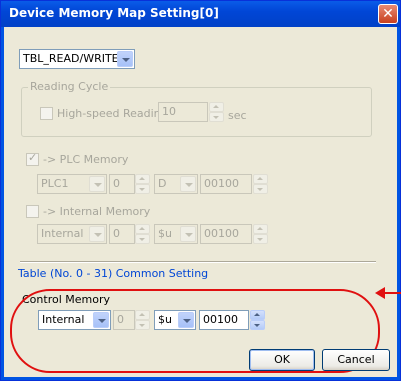 This screenshot has height=381, width=401. I want to click on title-bar: Device Memory Map Setting[0] ✕, so click(200, 14).